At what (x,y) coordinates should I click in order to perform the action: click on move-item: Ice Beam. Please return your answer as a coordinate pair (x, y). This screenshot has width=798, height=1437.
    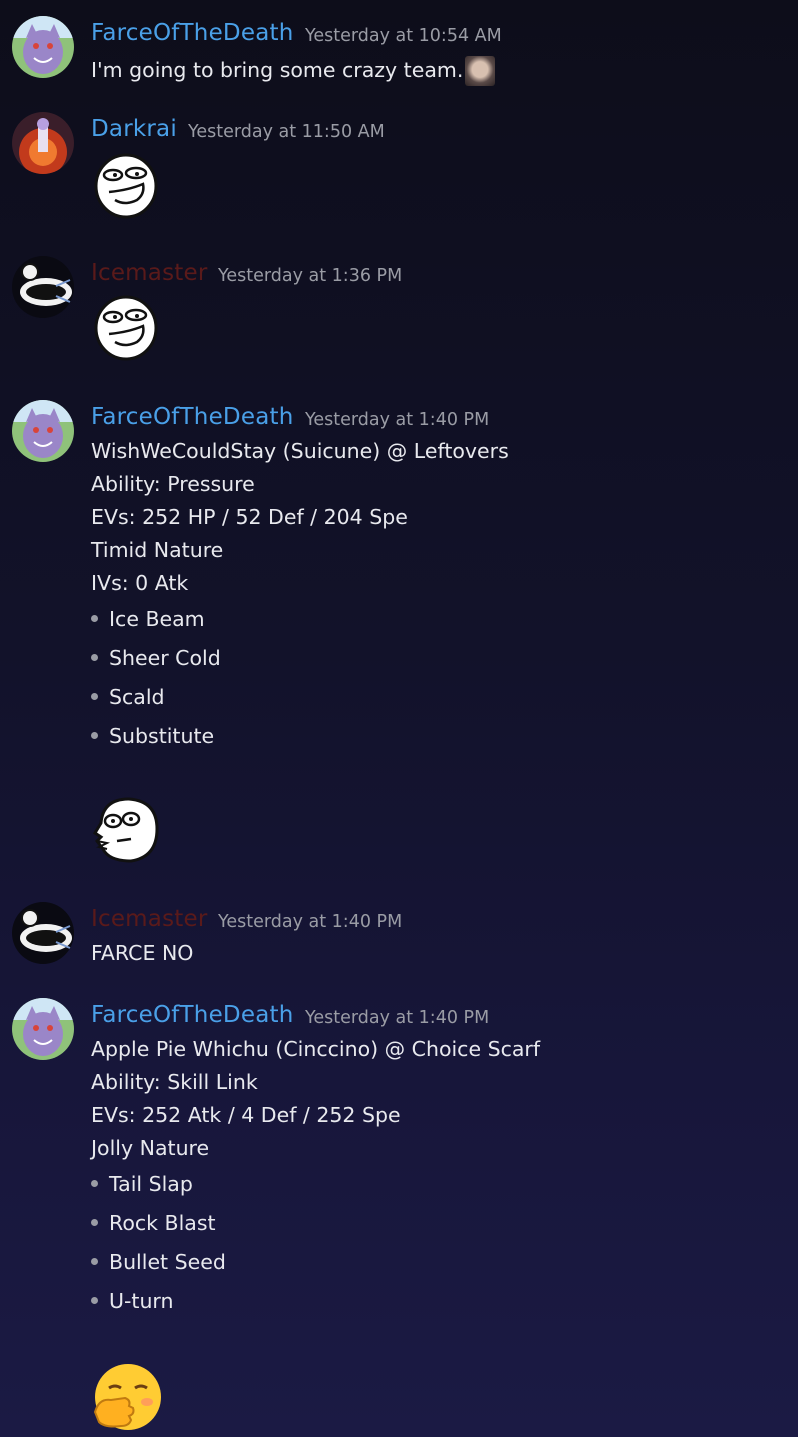
    Looking at the image, I should click on (148, 619).